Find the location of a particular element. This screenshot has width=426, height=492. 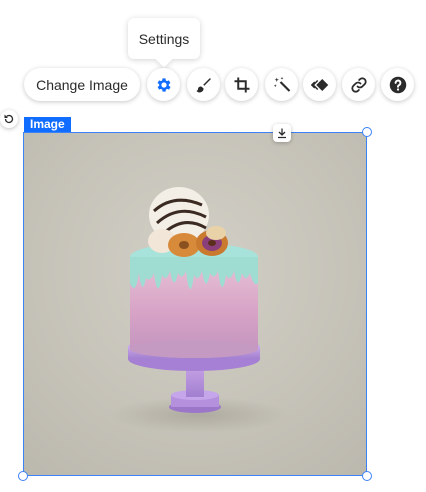

crop-icon is located at coordinates (241, 84).